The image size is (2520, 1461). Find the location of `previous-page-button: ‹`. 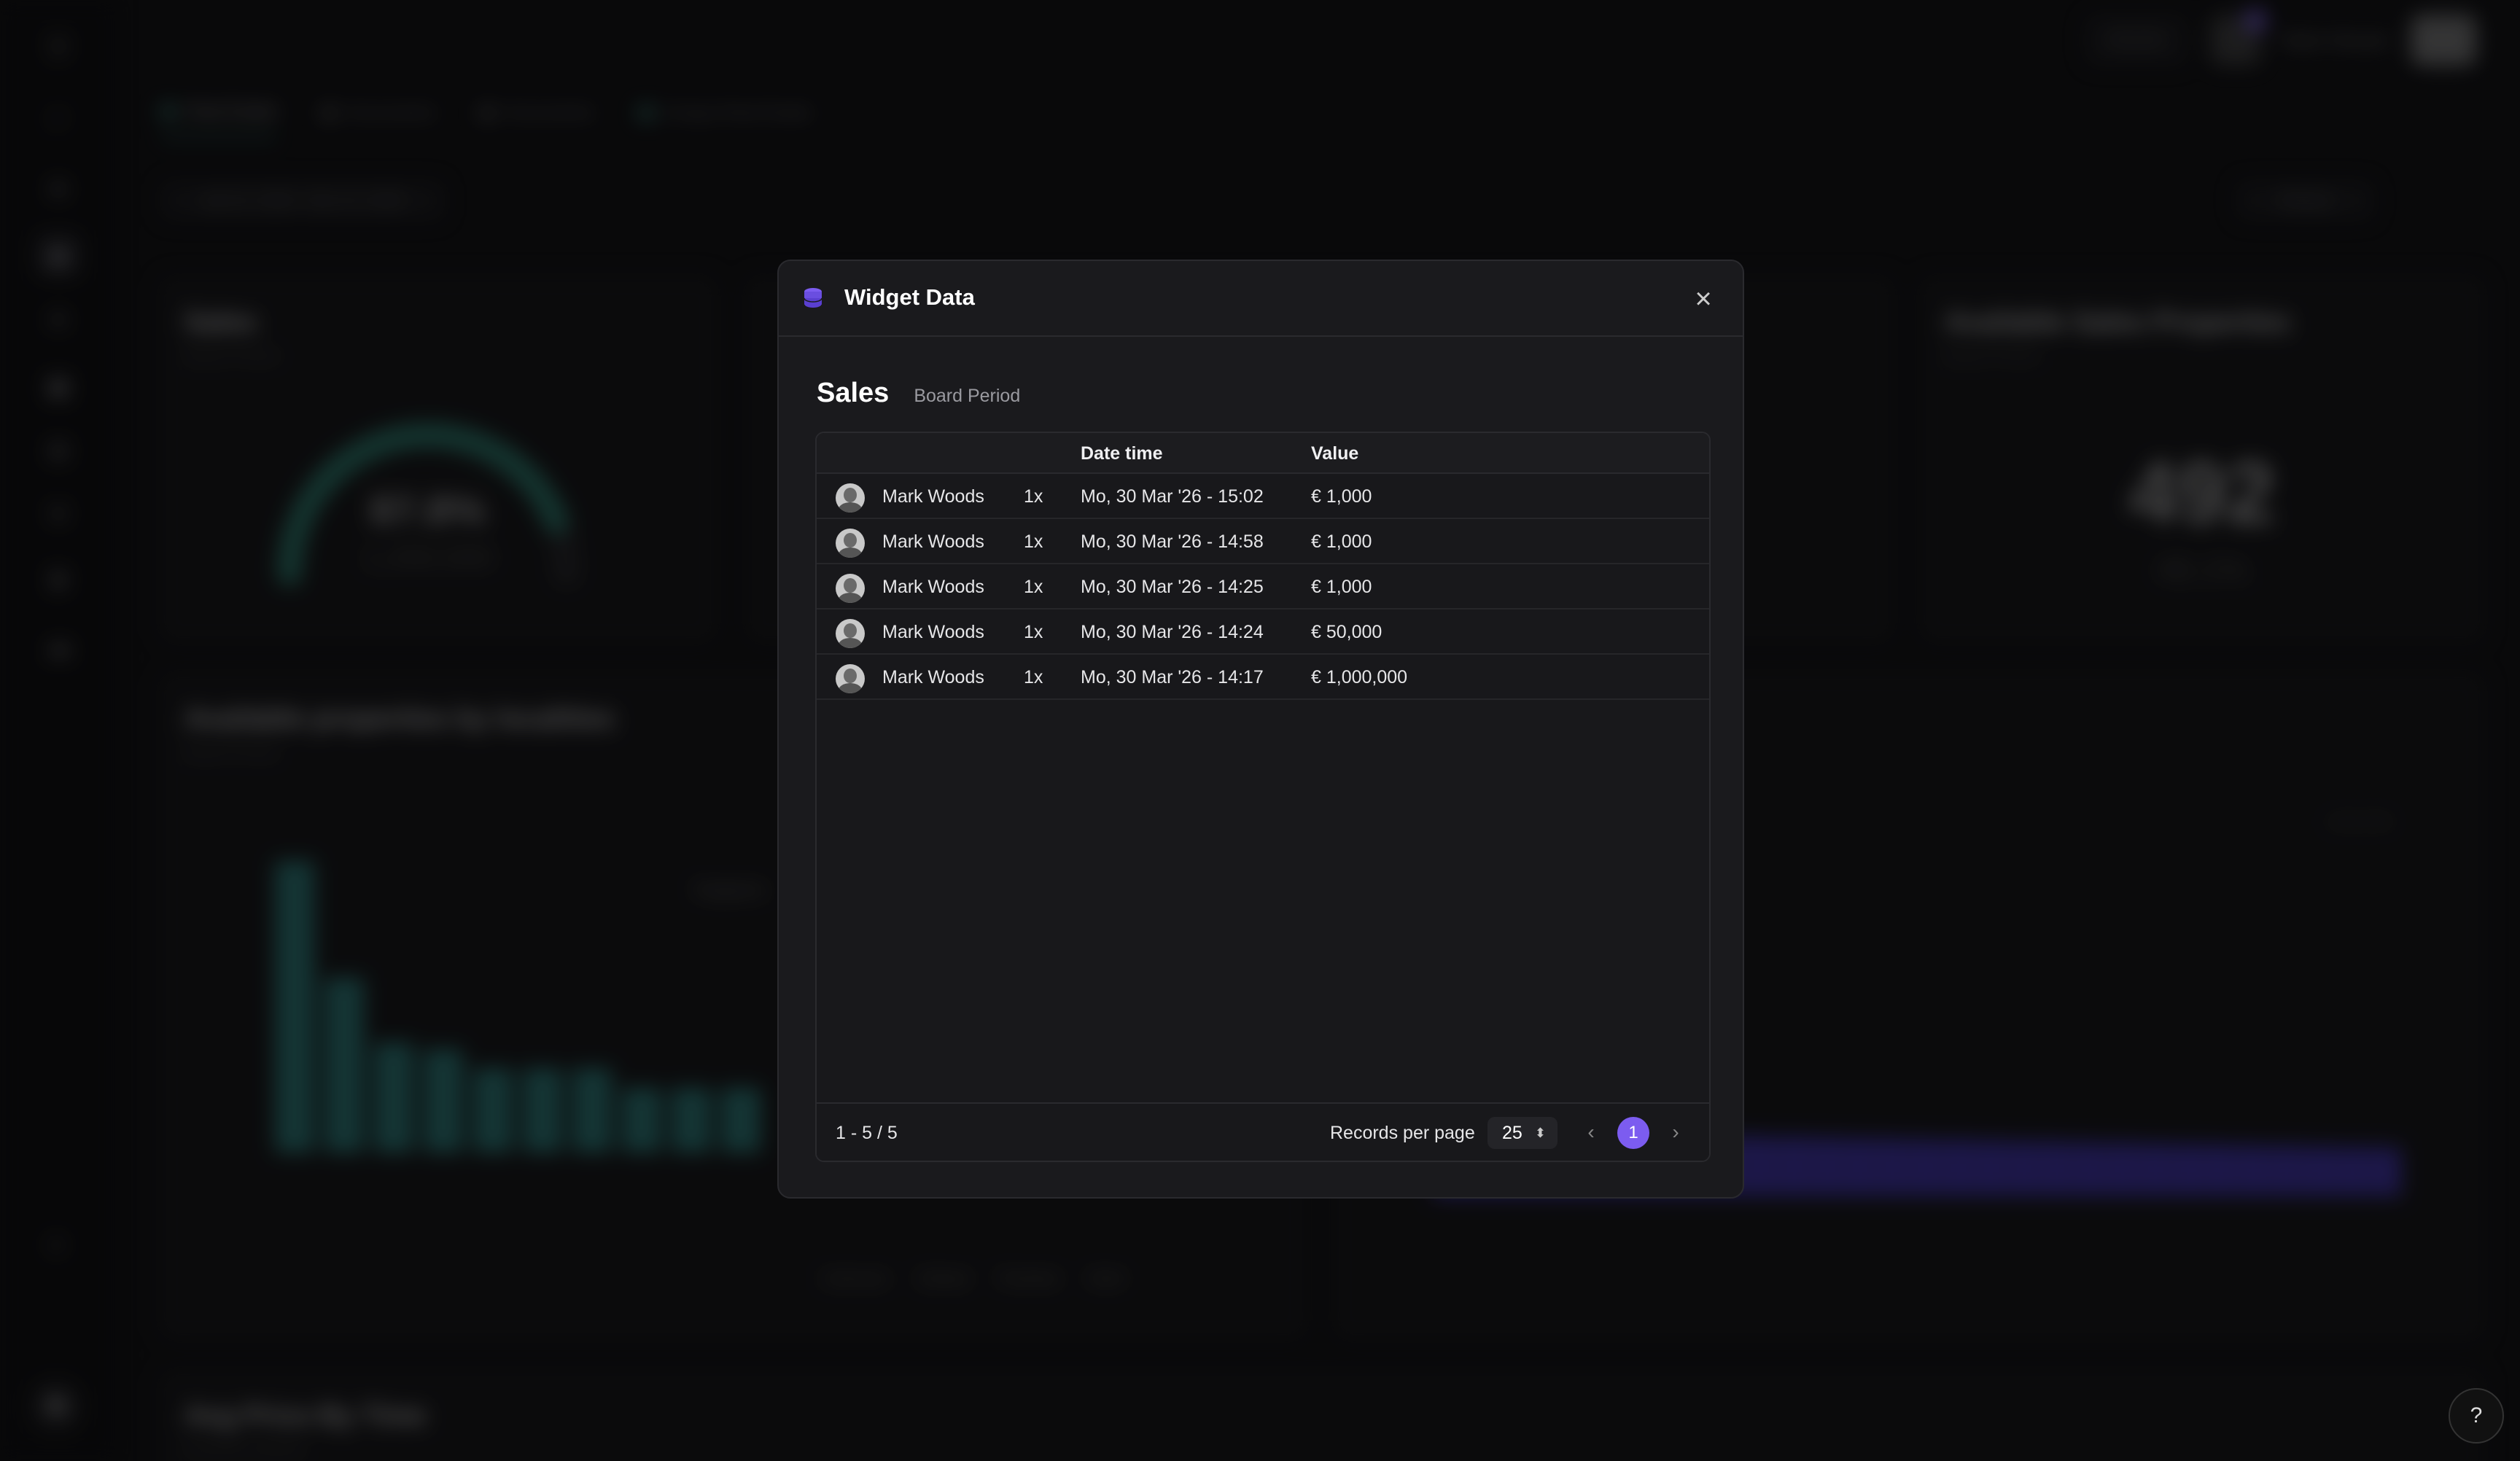

previous-page-button: ‹ is located at coordinates (1591, 1133).